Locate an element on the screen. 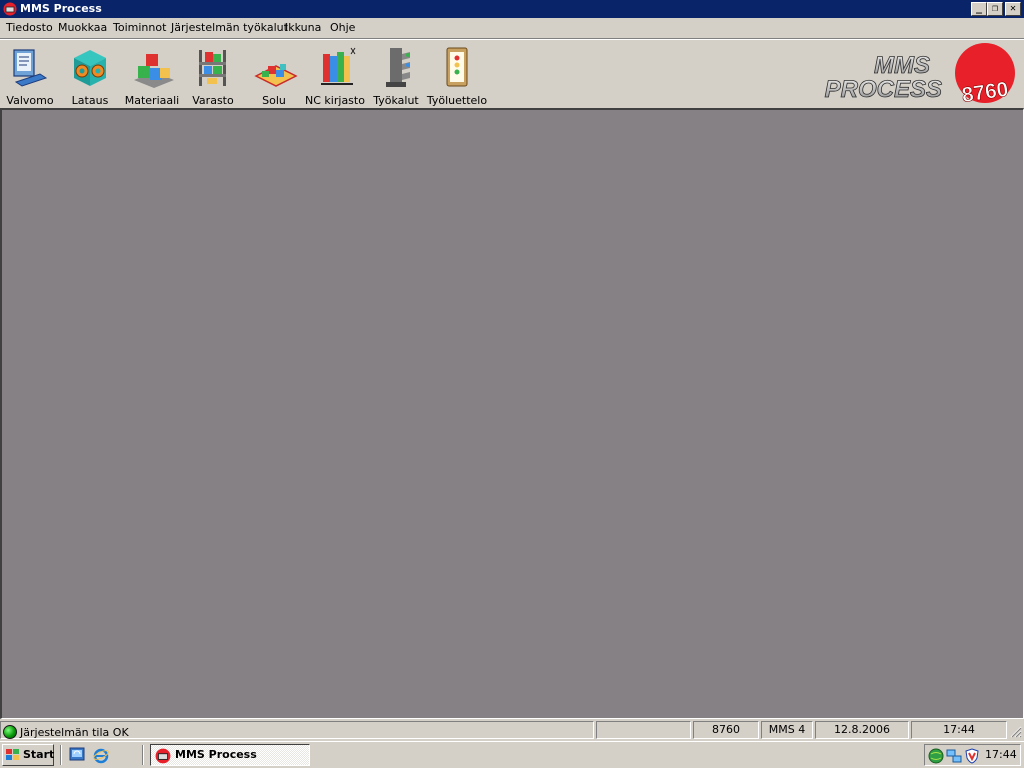 This screenshot has width=1024, height=768. taskbar-clock: 17:44 is located at coordinates (1001, 754).